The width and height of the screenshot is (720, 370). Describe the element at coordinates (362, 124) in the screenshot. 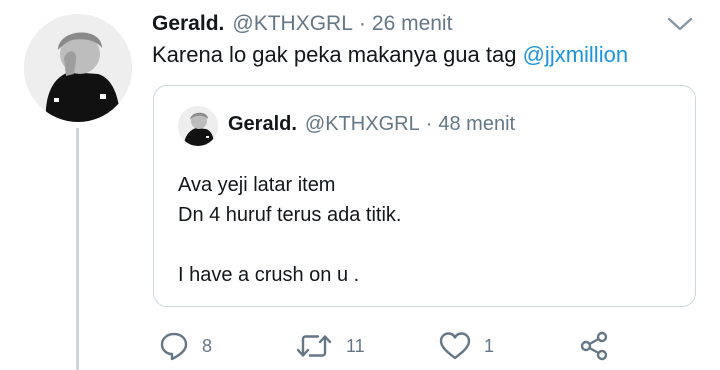

I see `quoted-author-handle: @KTHXGRL` at that location.